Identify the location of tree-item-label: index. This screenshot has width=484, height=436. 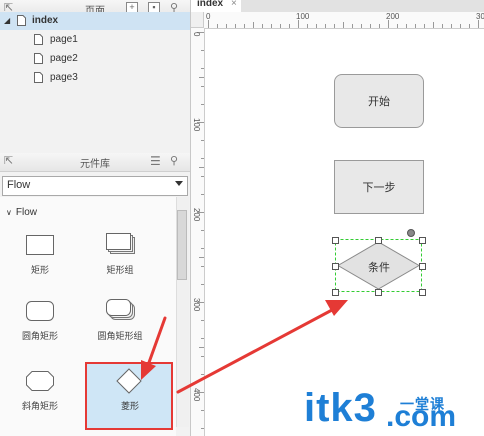
(45, 20).